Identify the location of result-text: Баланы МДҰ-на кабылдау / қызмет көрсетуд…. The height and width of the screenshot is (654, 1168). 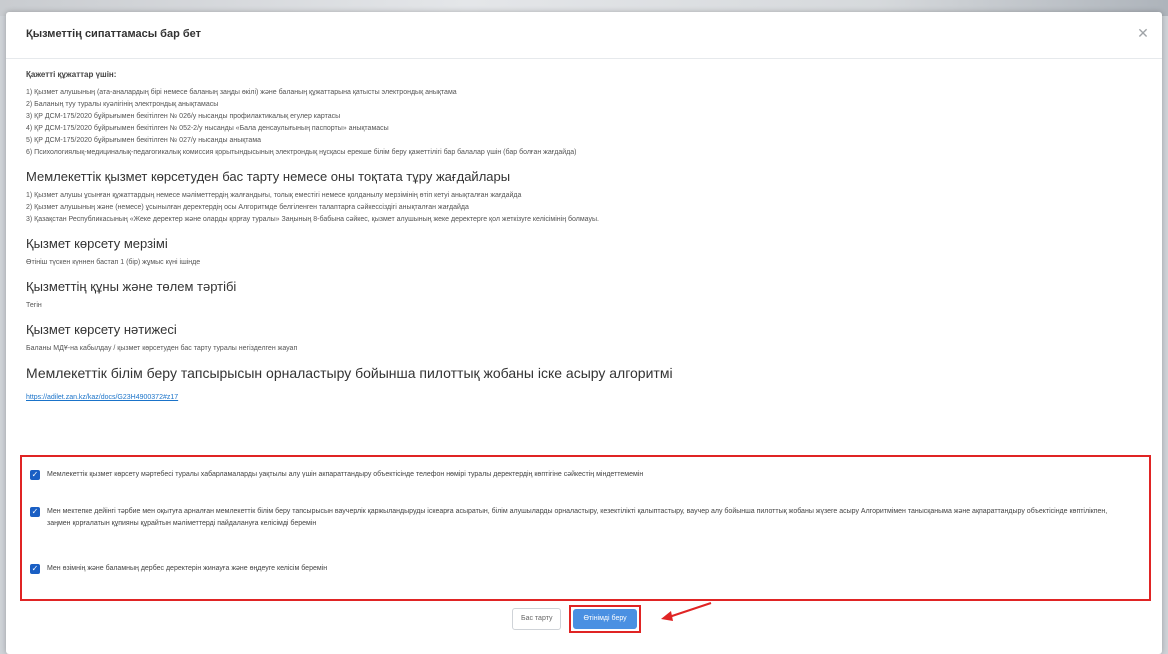
(162, 348).